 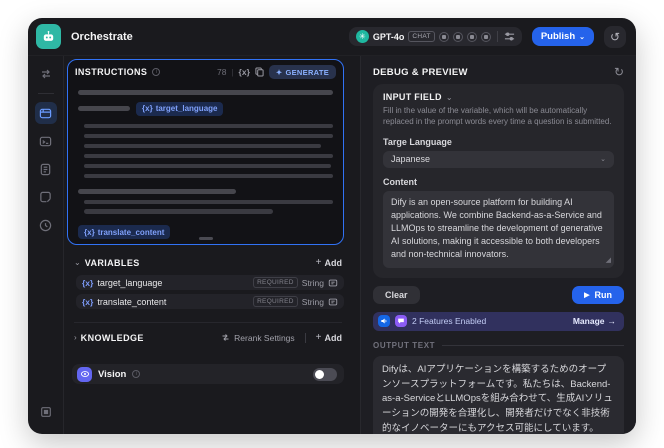 I want to click on vision-eye-icon, so click(x=84, y=374).